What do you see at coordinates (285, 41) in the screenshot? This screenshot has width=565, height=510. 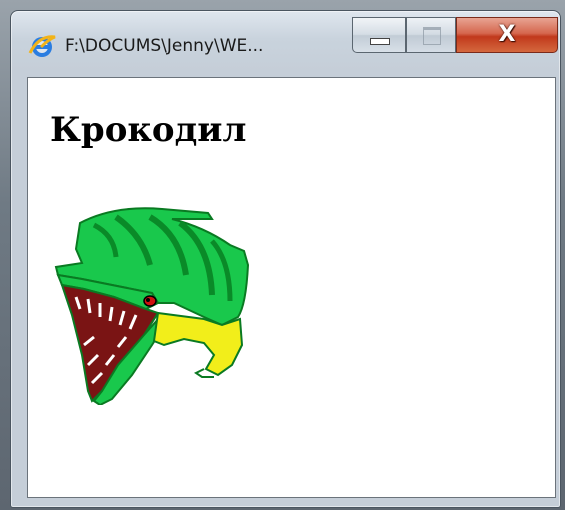 I see `title-bar: F:\DOCUMS\Jenny\WE... X` at bounding box center [285, 41].